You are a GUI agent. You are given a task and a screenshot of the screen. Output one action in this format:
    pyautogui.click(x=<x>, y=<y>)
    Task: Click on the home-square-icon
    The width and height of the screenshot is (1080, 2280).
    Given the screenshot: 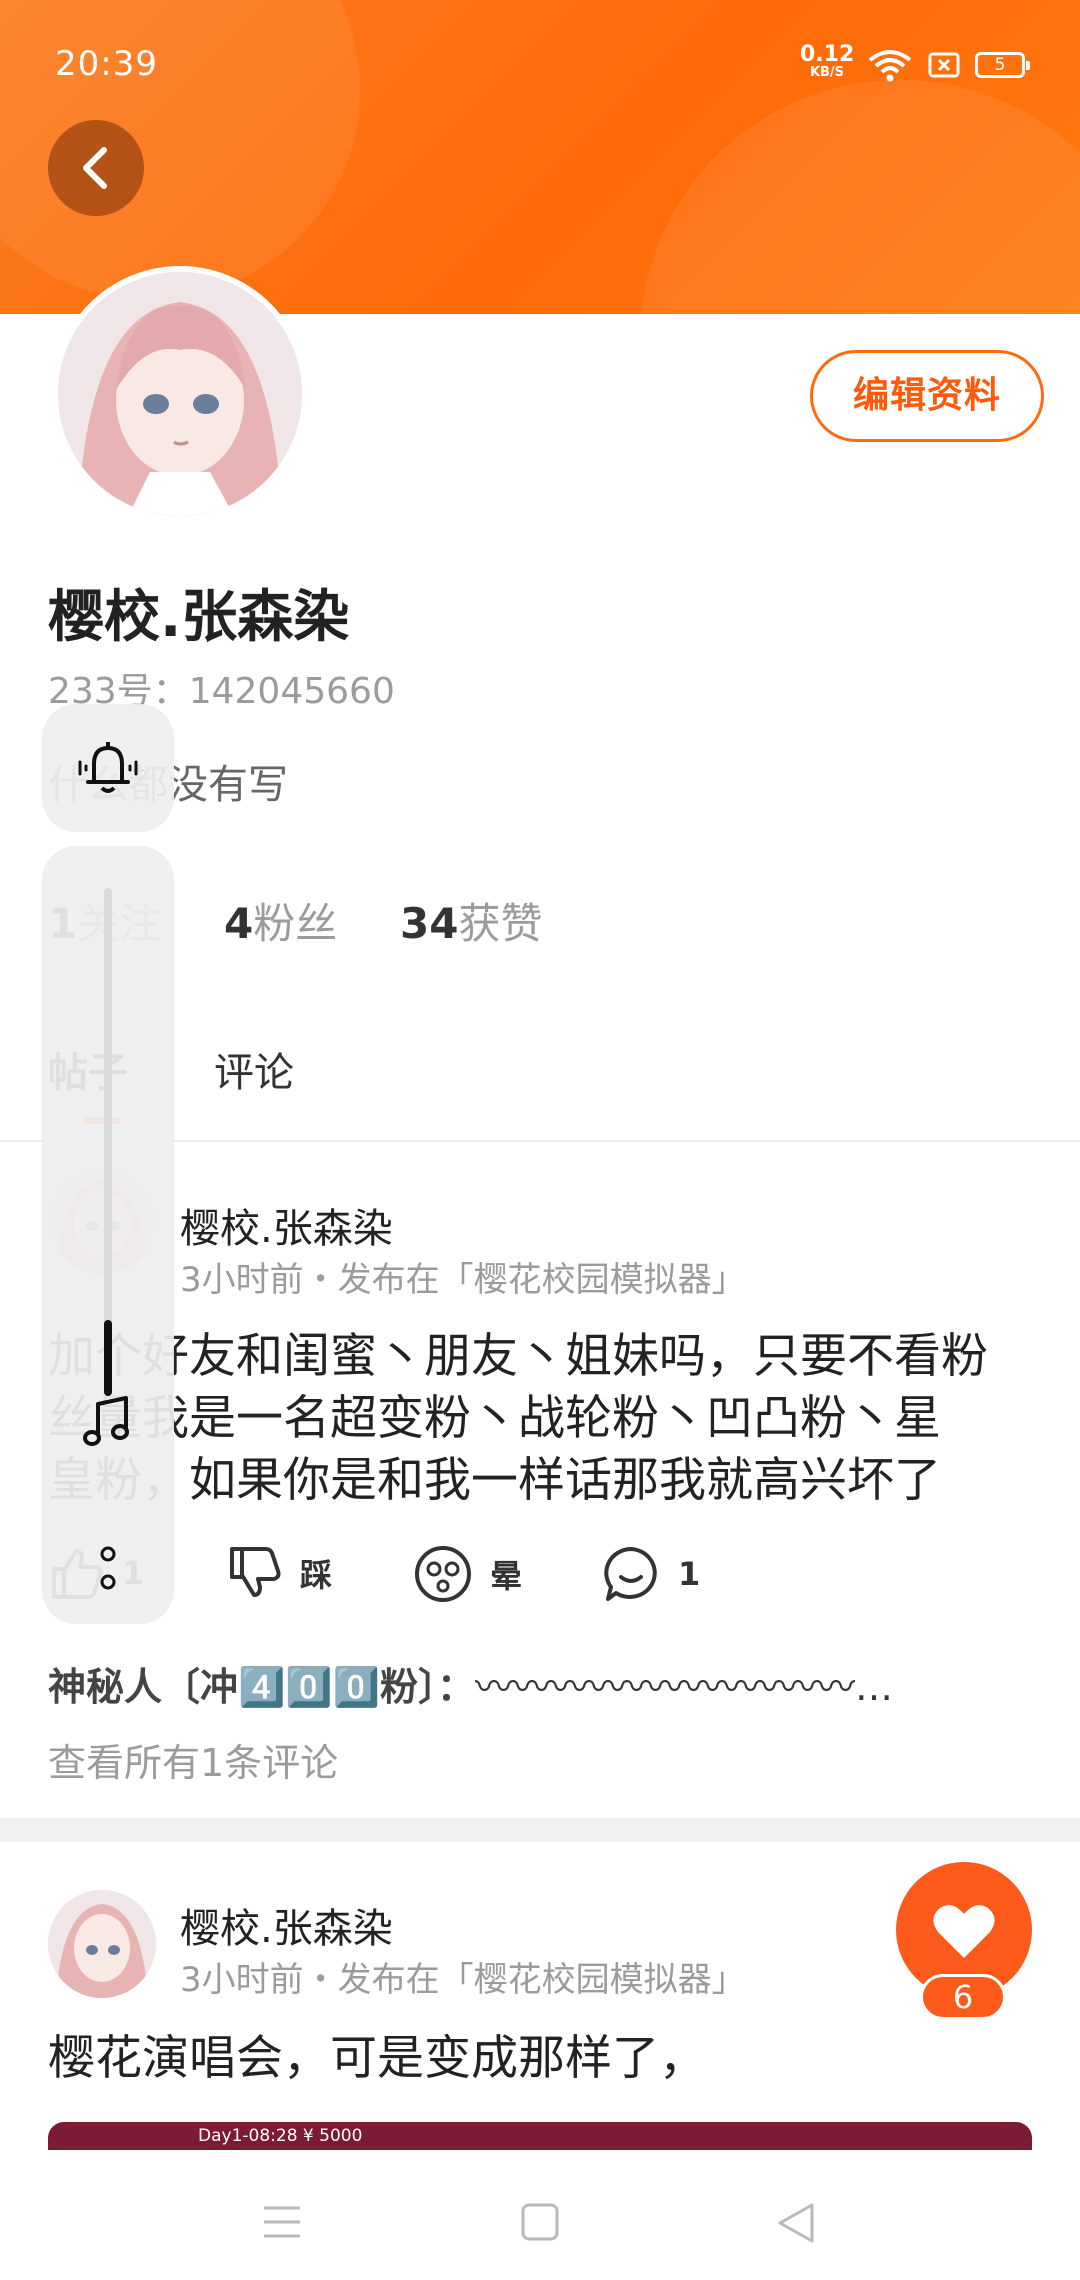 What is the action you would take?
    pyautogui.click(x=540, y=2222)
    